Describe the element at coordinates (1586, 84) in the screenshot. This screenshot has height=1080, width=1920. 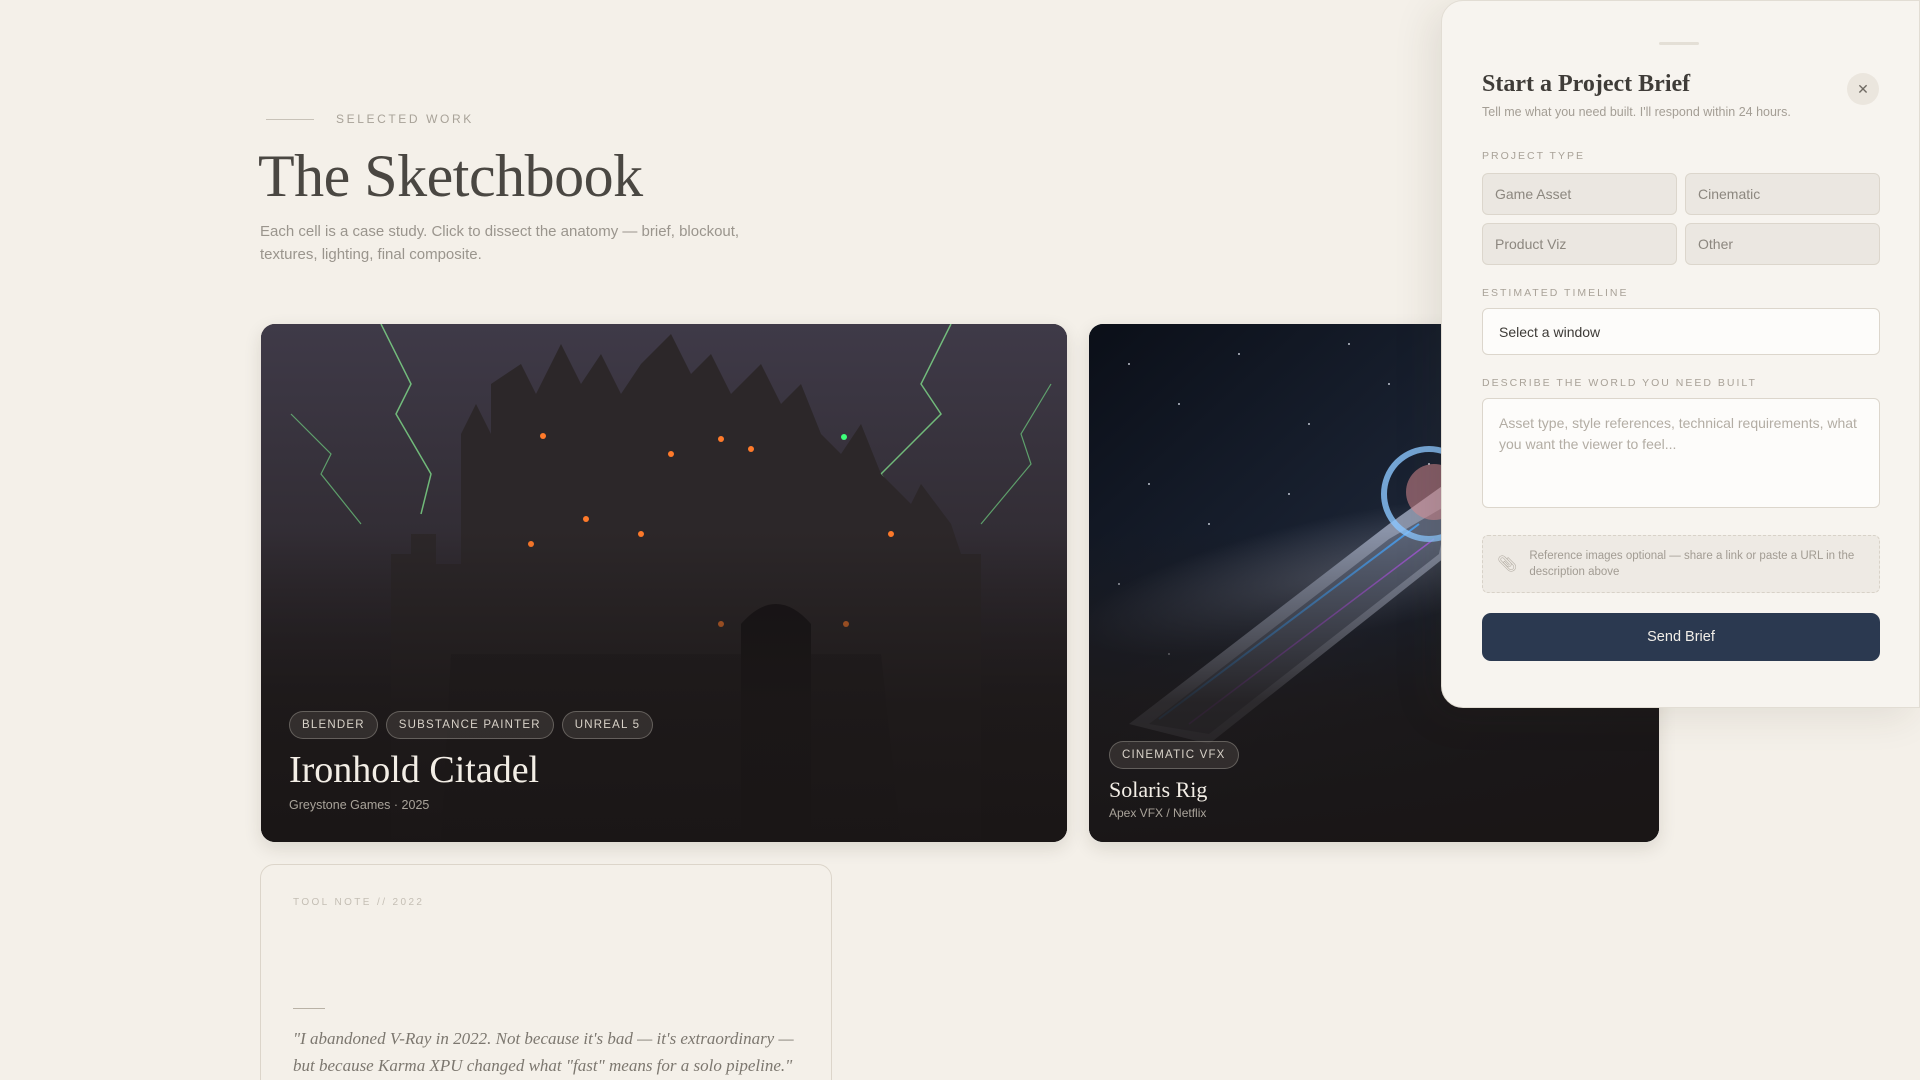
I see `drawer-title: Start a Project Brief` at that location.